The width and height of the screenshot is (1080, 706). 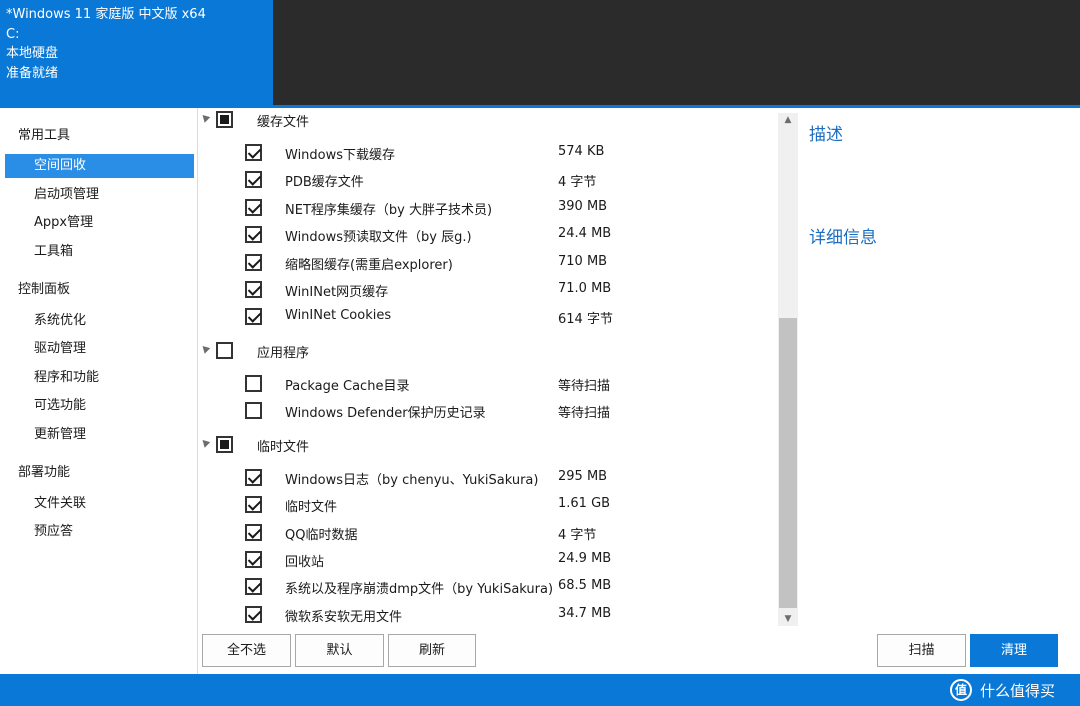 What do you see at coordinates (826, 135) in the screenshot?
I see `description-title: 描述` at bounding box center [826, 135].